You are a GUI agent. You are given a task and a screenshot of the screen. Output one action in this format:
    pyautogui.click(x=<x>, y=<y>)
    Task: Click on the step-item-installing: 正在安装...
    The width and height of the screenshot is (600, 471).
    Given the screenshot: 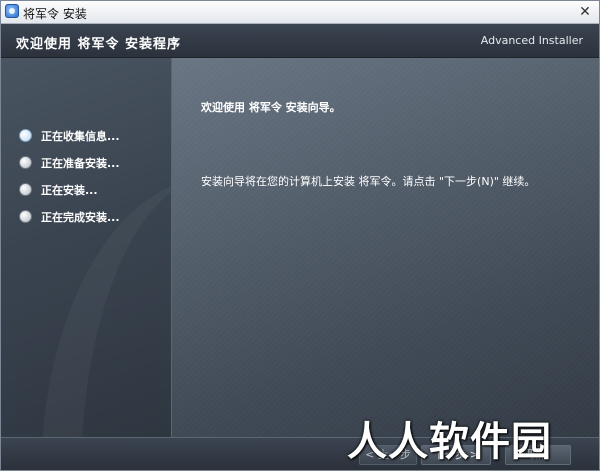 What is the action you would take?
    pyautogui.click(x=69, y=189)
    